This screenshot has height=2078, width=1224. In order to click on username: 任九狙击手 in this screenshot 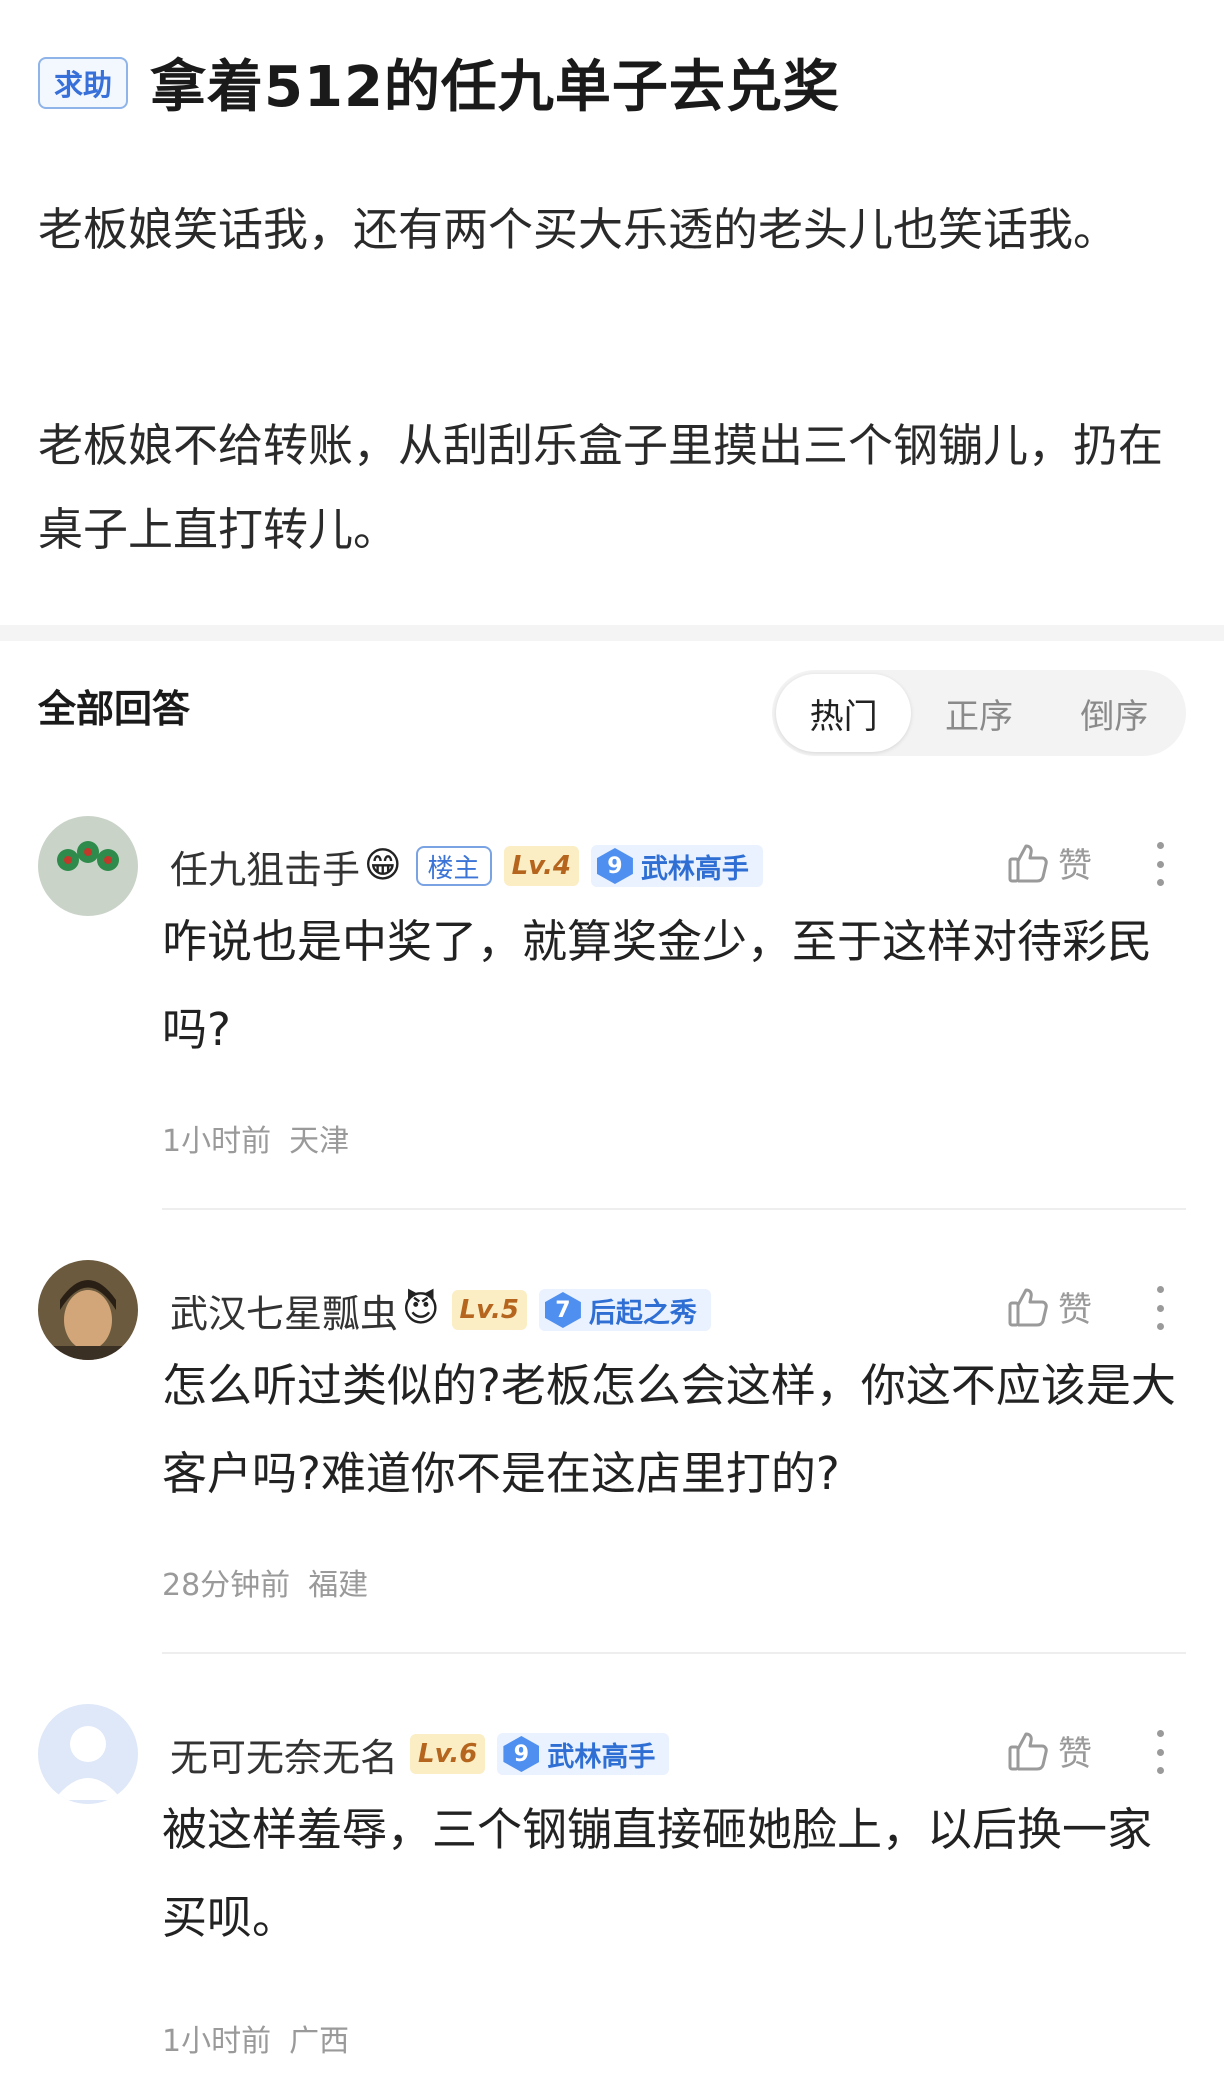, I will do `click(265, 866)`.